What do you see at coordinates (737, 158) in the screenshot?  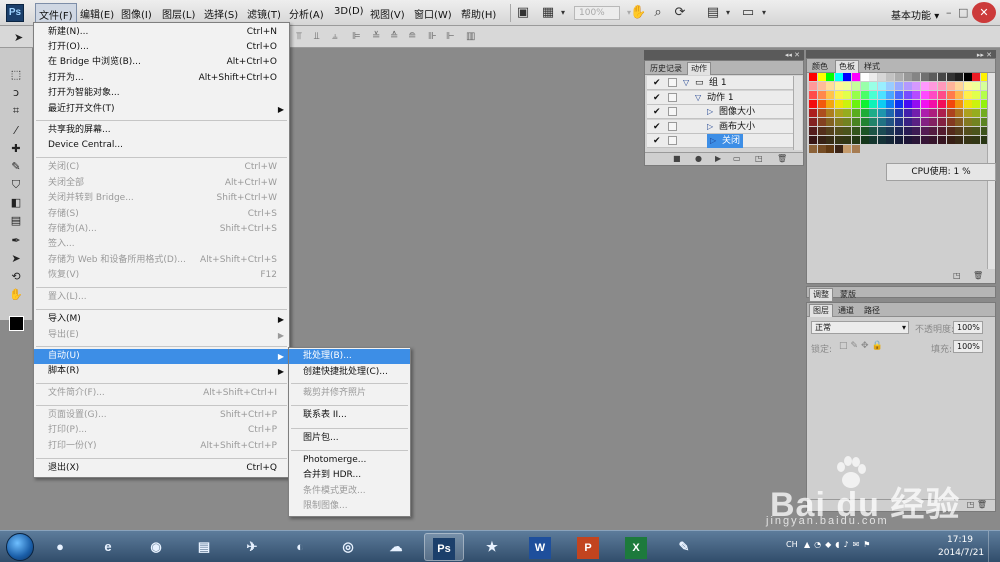 I see `new-set-icon: ▭` at bounding box center [737, 158].